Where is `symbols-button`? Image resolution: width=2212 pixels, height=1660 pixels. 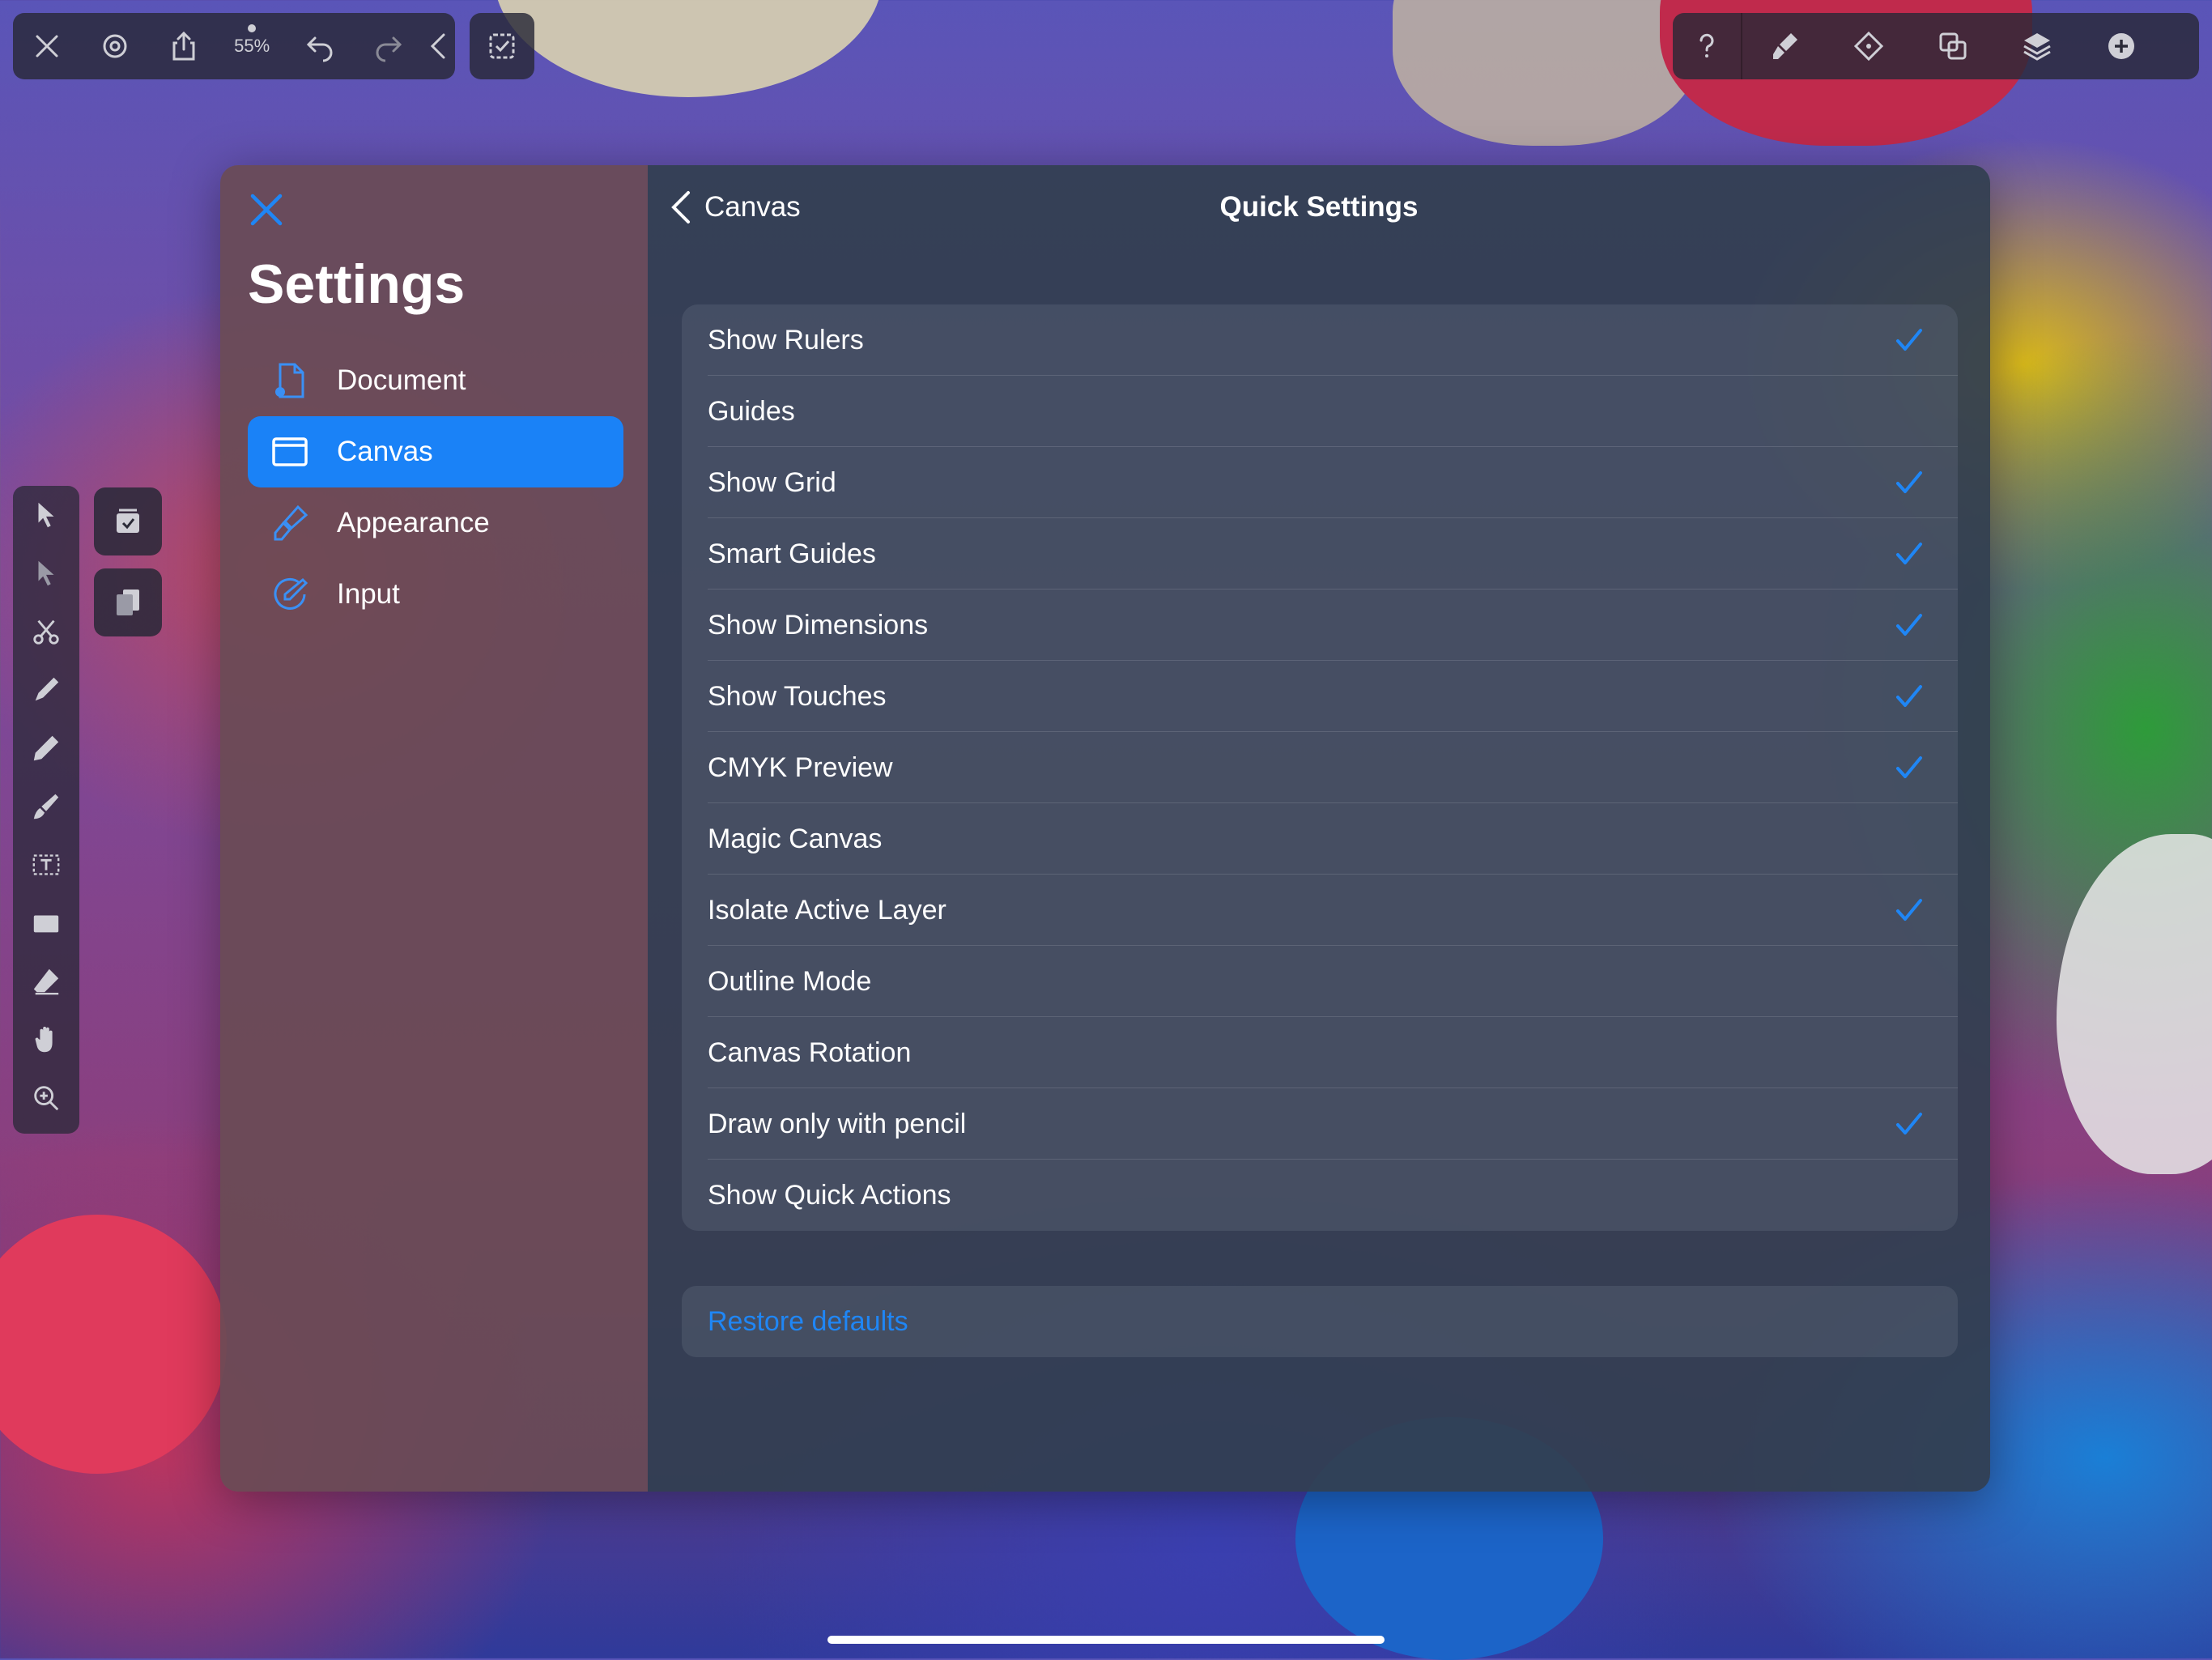 symbols-button is located at coordinates (1869, 46).